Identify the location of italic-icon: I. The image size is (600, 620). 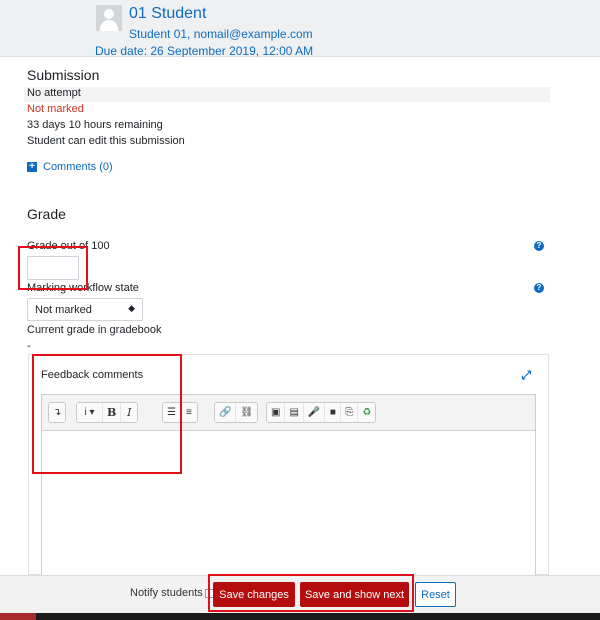
(129, 412).